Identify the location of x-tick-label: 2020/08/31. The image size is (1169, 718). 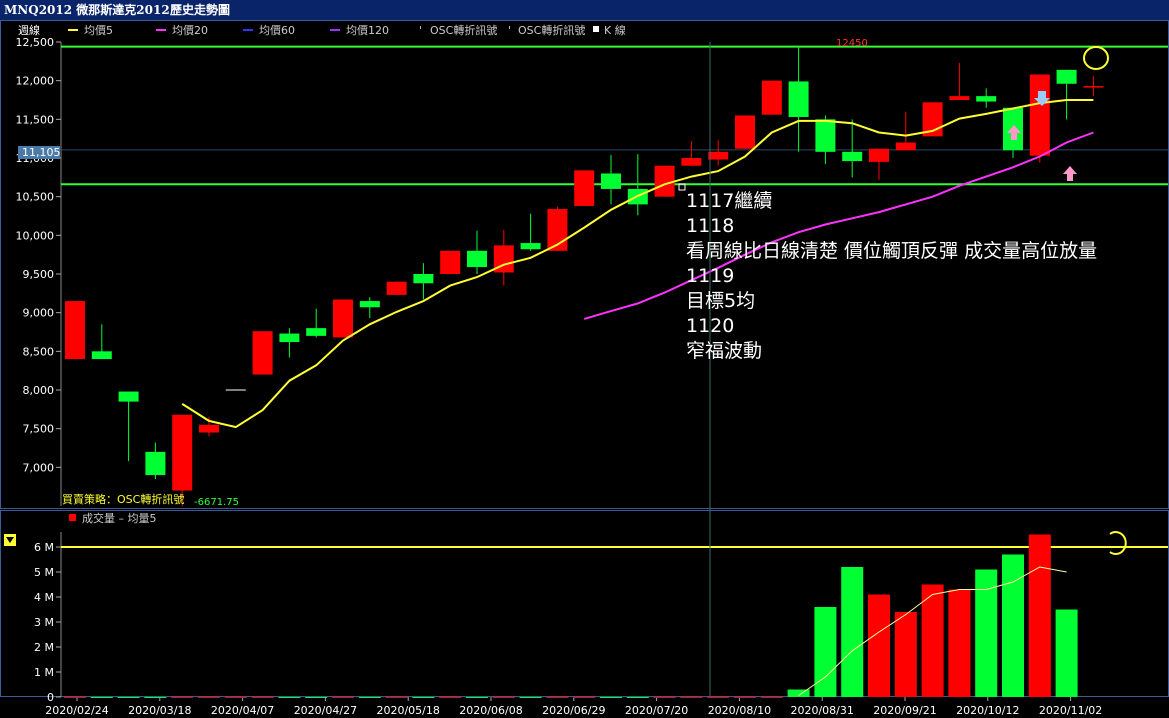
(821, 710).